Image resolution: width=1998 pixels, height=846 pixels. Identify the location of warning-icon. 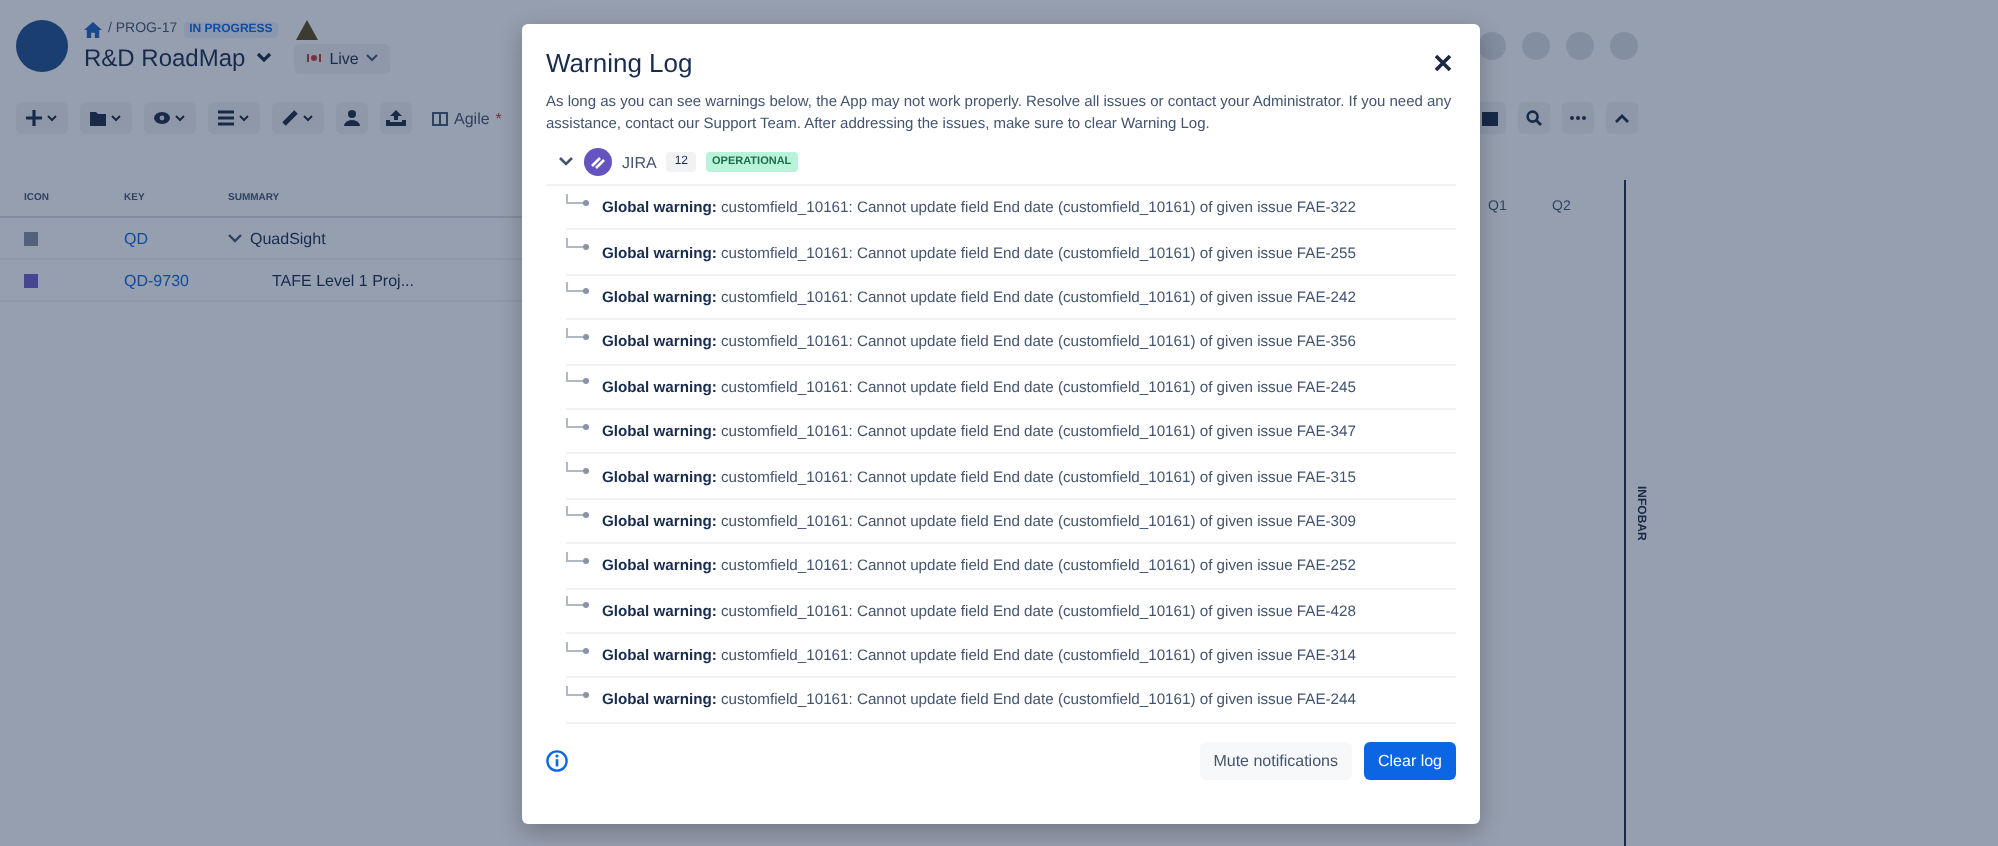
(307, 29).